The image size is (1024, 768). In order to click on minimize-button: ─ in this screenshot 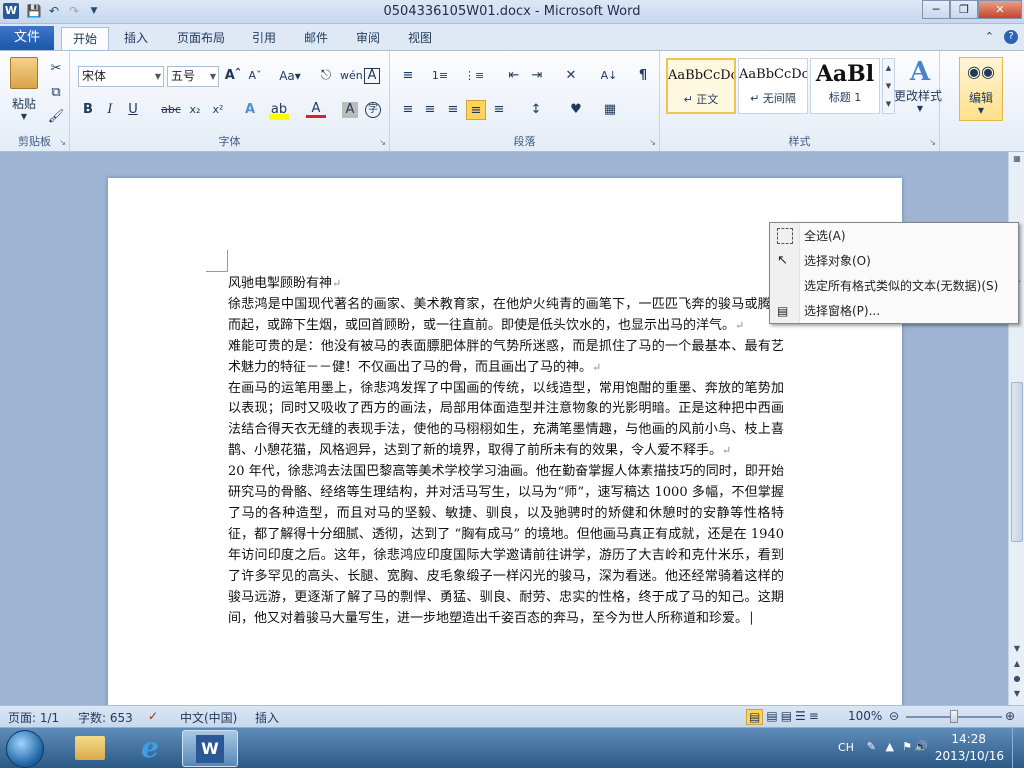, I will do `click(936, 9)`.